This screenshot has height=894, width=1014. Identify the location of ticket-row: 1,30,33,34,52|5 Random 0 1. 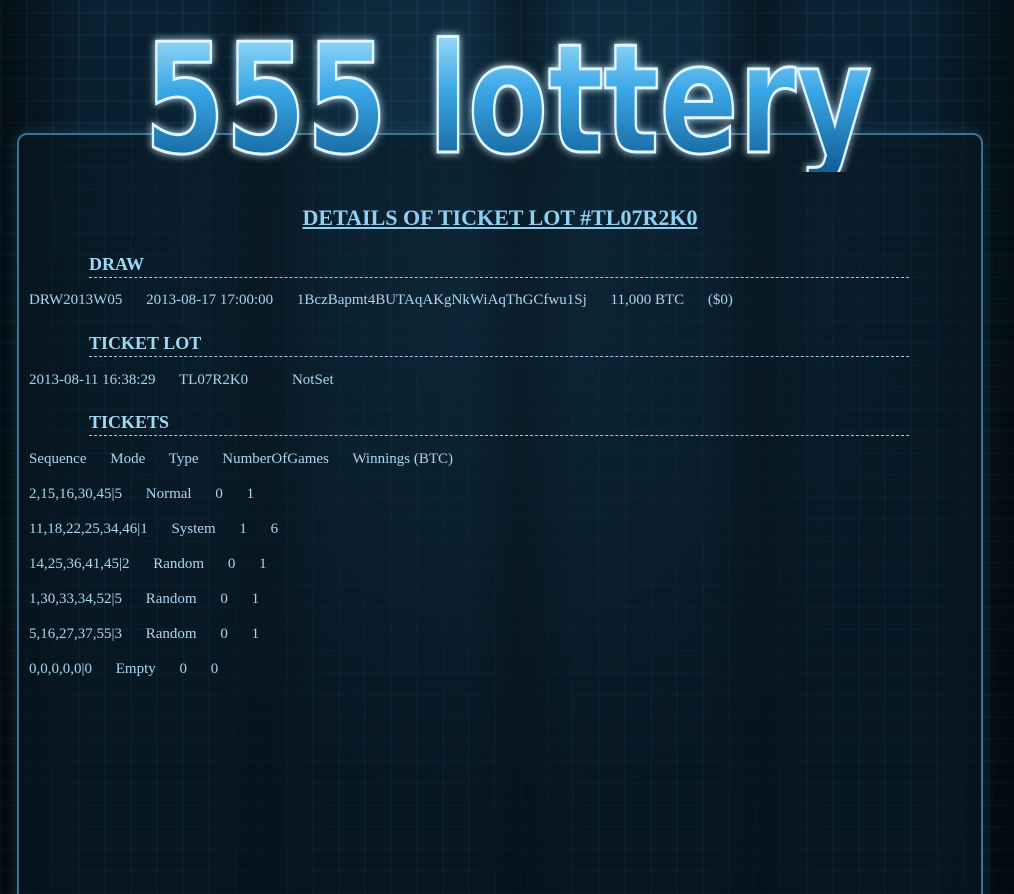
(144, 599).